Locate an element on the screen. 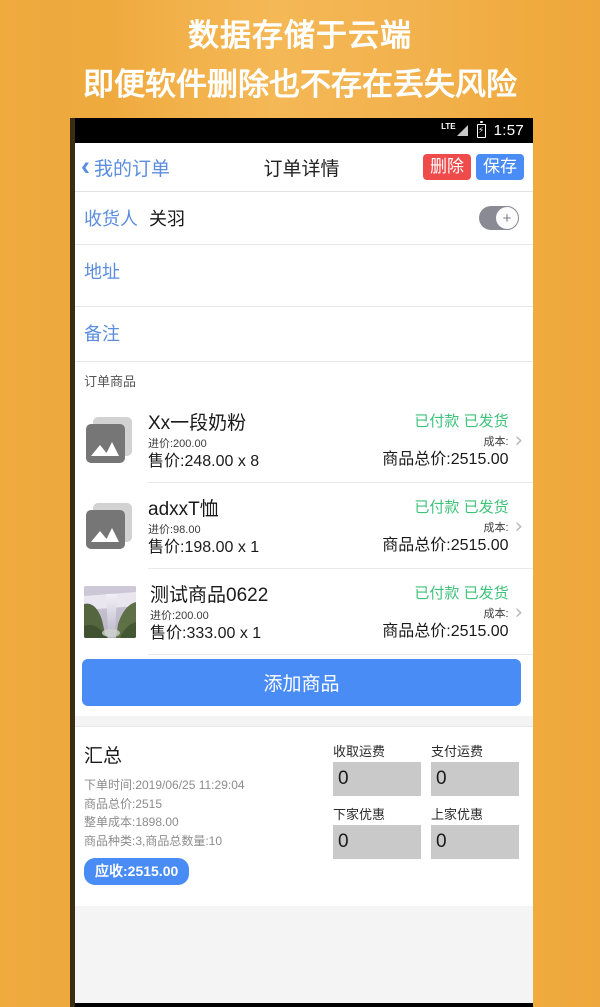 The image size is (600, 1007). promo-line-1: 数据存储于云端 is located at coordinates (300, 35).